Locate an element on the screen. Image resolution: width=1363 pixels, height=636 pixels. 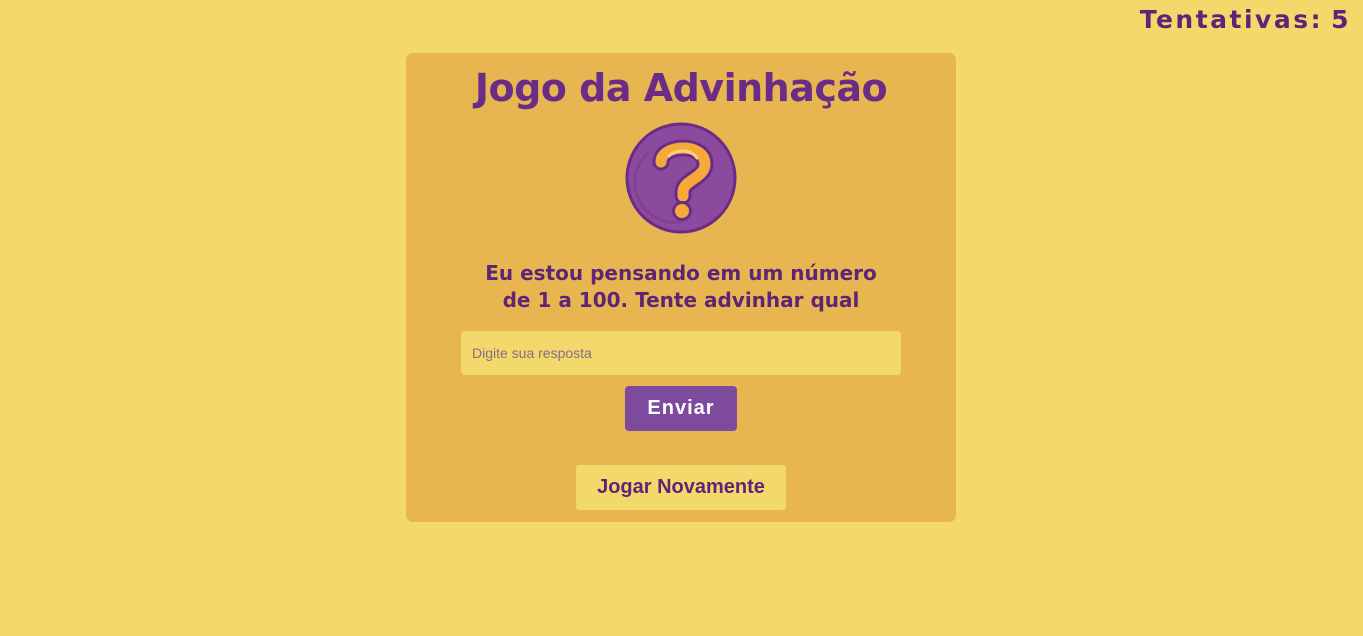
answer-input is located at coordinates (681, 353).